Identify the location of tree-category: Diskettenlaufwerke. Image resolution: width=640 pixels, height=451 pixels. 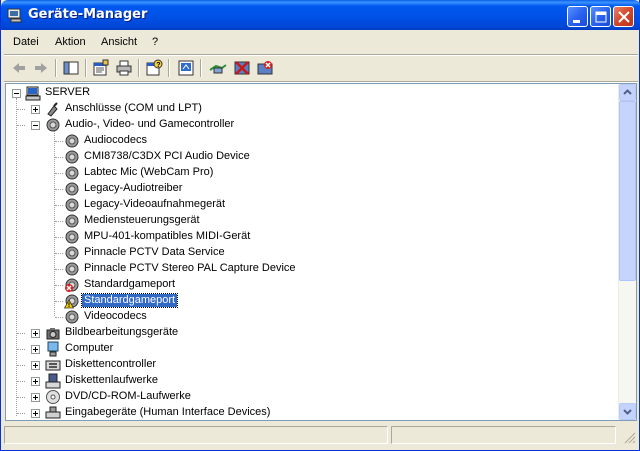
(311, 381).